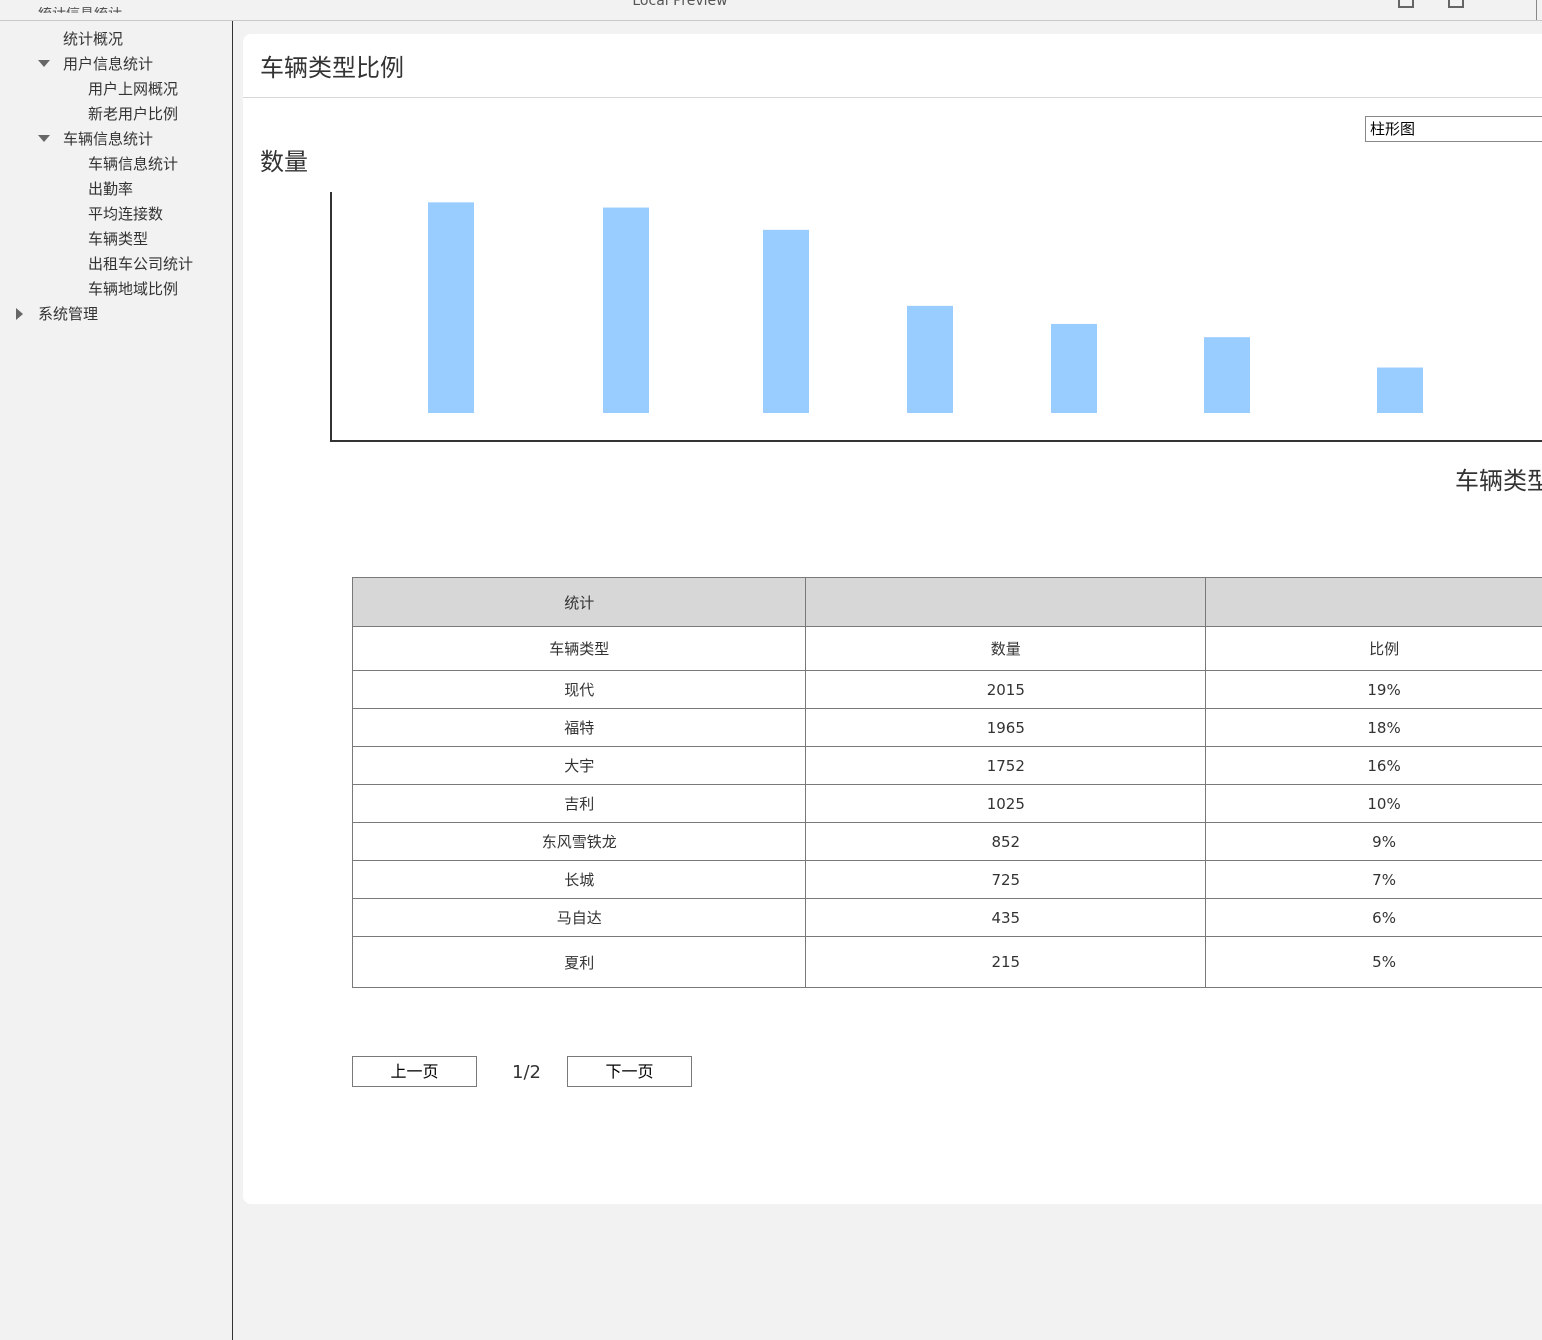 The width and height of the screenshot is (1542, 1340). What do you see at coordinates (1006, 689) in the screenshot?
I see `cell-count: 2015` at bounding box center [1006, 689].